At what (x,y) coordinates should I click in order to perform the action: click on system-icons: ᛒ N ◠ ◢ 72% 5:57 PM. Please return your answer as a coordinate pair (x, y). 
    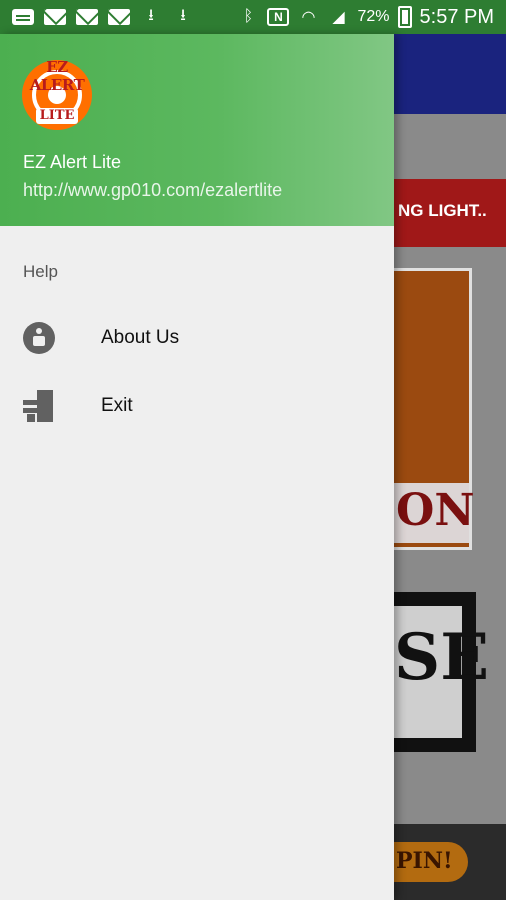
    Looking at the image, I should click on (371, 17).